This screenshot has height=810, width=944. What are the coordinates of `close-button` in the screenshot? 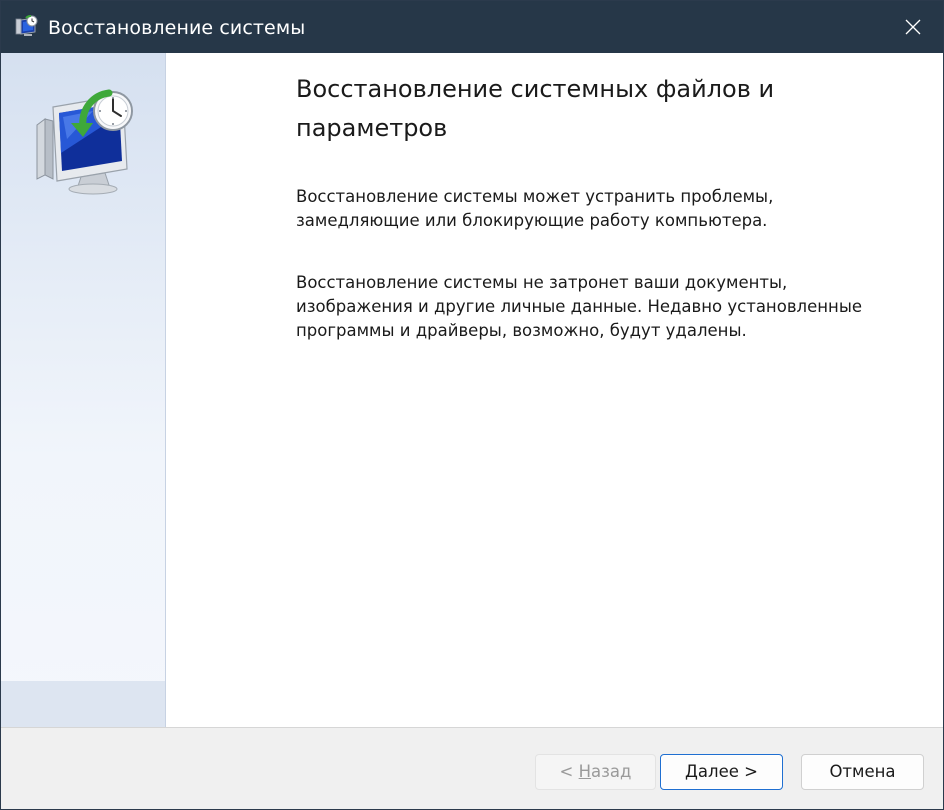 It's located at (913, 27).